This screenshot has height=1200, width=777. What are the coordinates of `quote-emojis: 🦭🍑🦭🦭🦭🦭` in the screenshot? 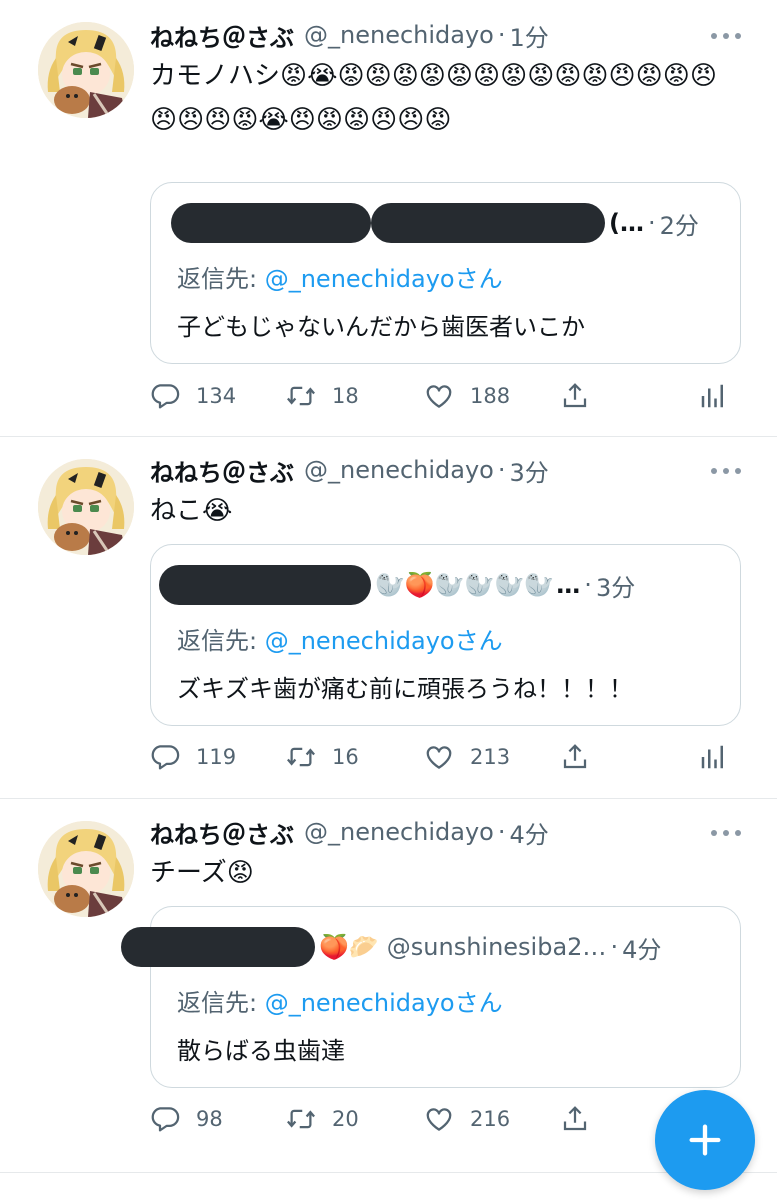 It's located at (465, 585).